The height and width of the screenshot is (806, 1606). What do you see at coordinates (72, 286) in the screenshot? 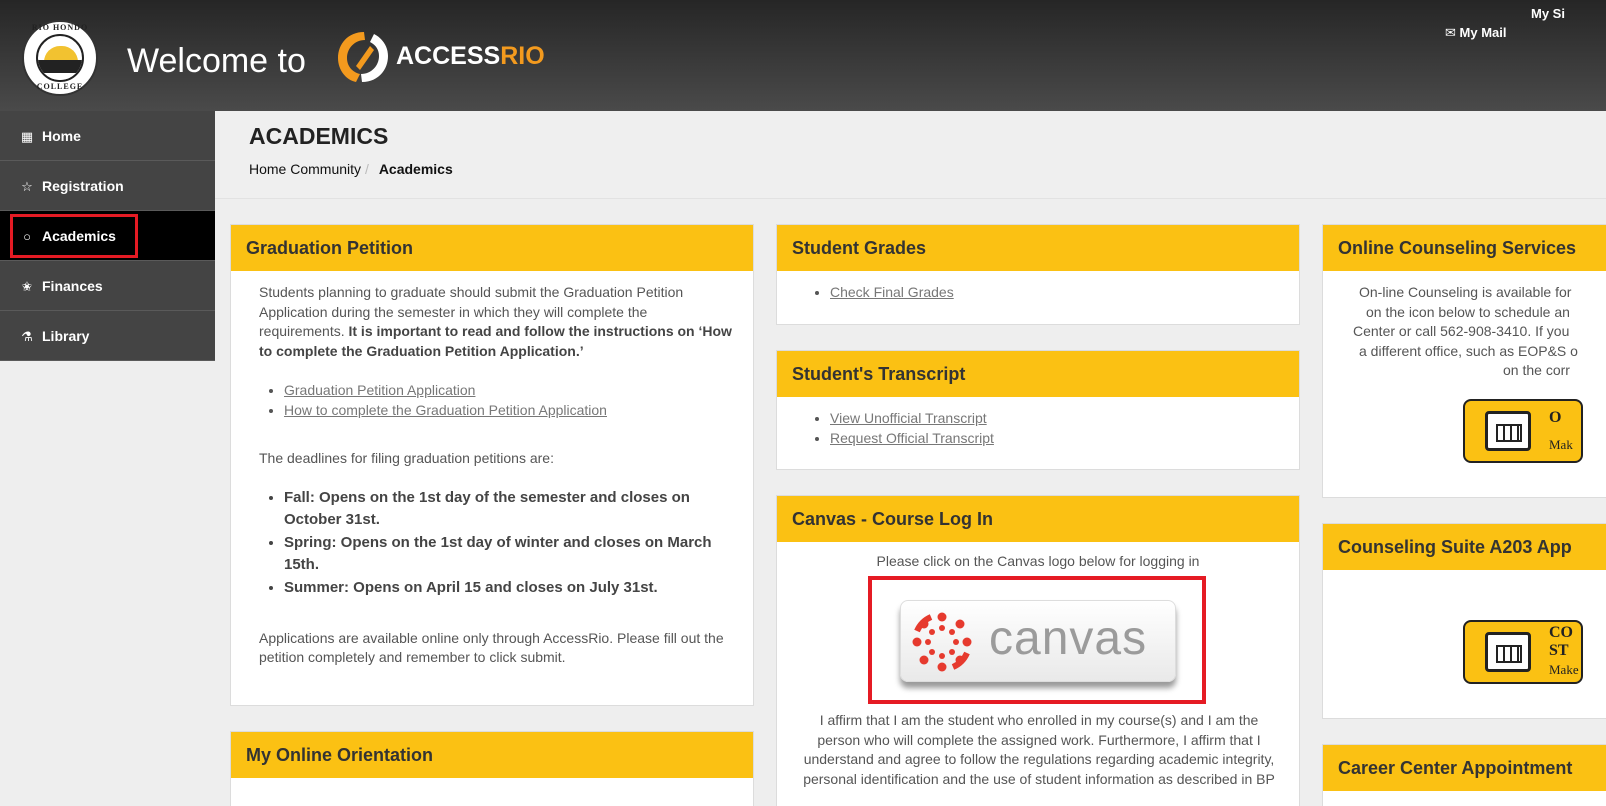
I see `sidebar-item-label: Finances` at bounding box center [72, 286].